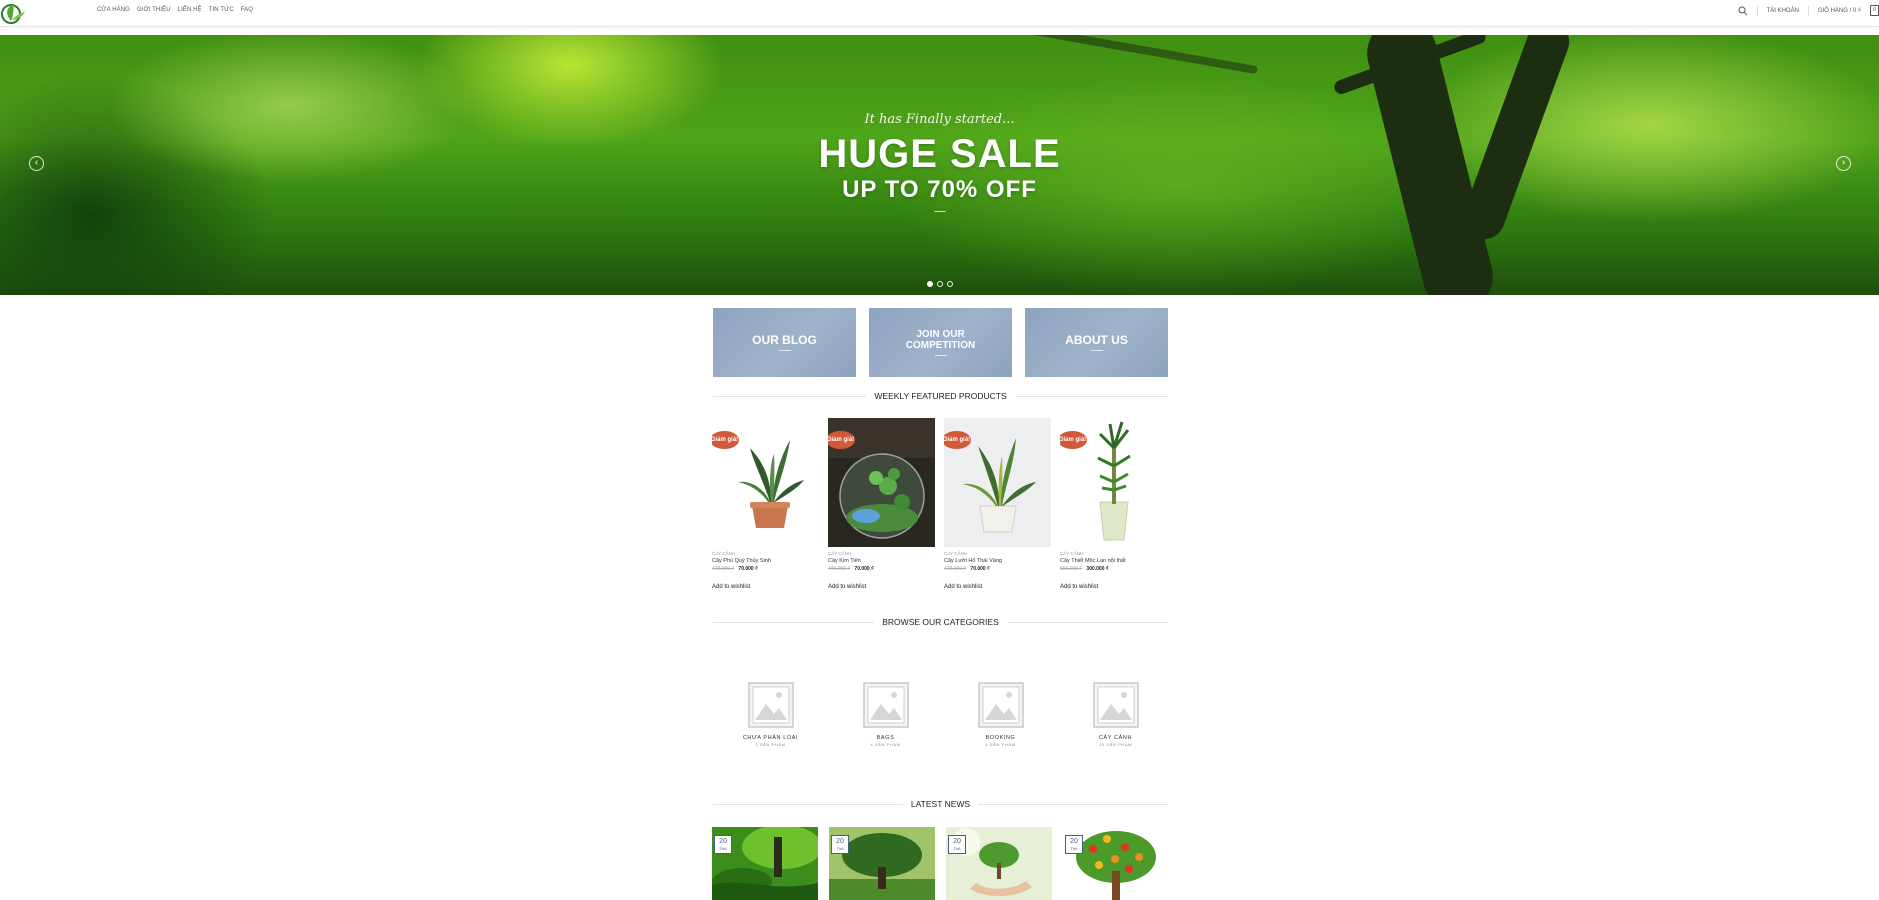 Image resolution: width=1879 pixels, height=900 pixels. What do you see at coordinates (1115, 738) in the screenshot?
I see `category-name: CÂY CẢNH` at bounding box center [1115, 738].